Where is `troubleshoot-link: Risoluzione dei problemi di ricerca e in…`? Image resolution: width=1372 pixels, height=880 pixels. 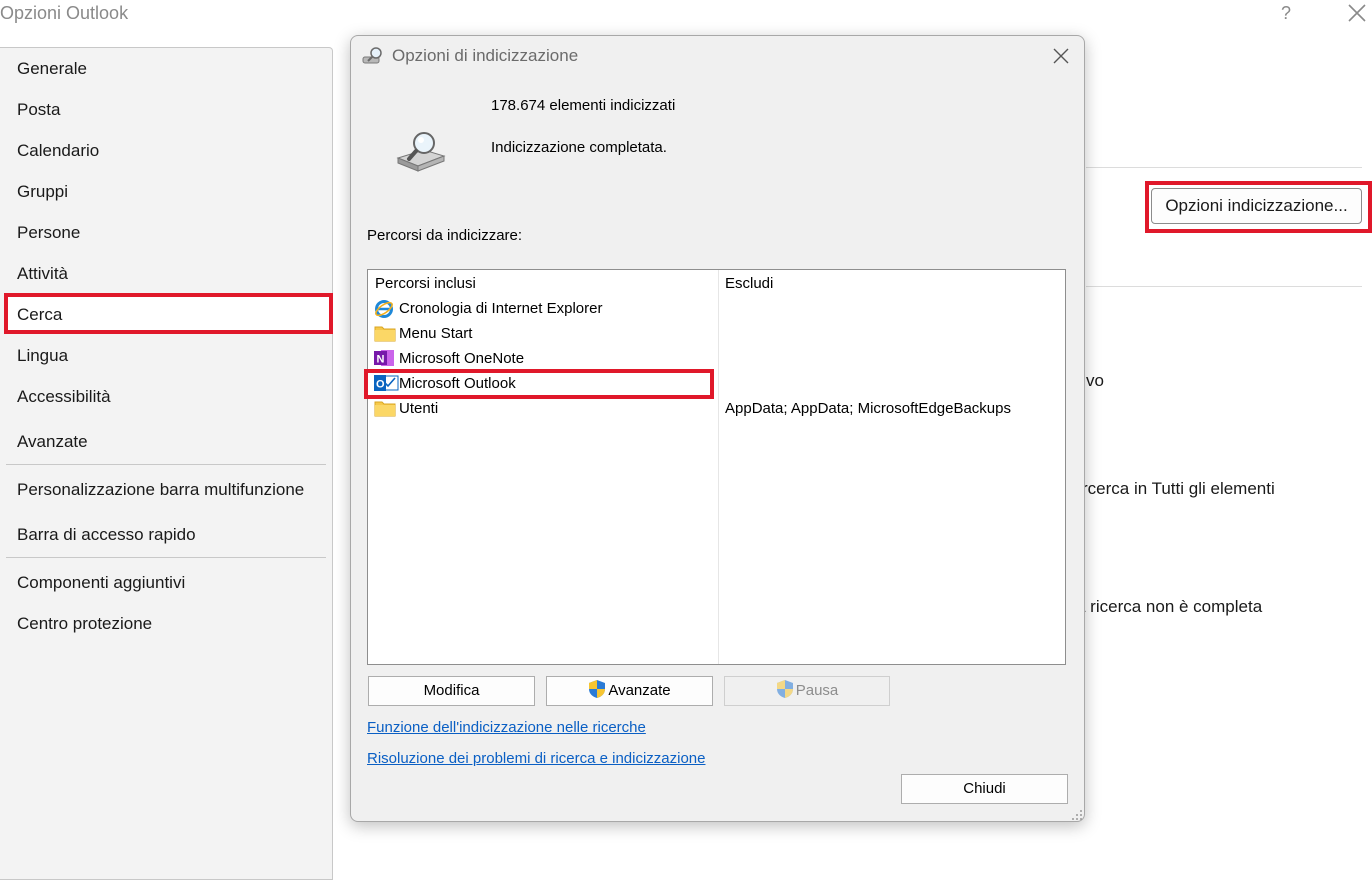 troubleshoot-link: Risoluzione dei problemi di ricerca e in… is located at coordinates (536, 758).